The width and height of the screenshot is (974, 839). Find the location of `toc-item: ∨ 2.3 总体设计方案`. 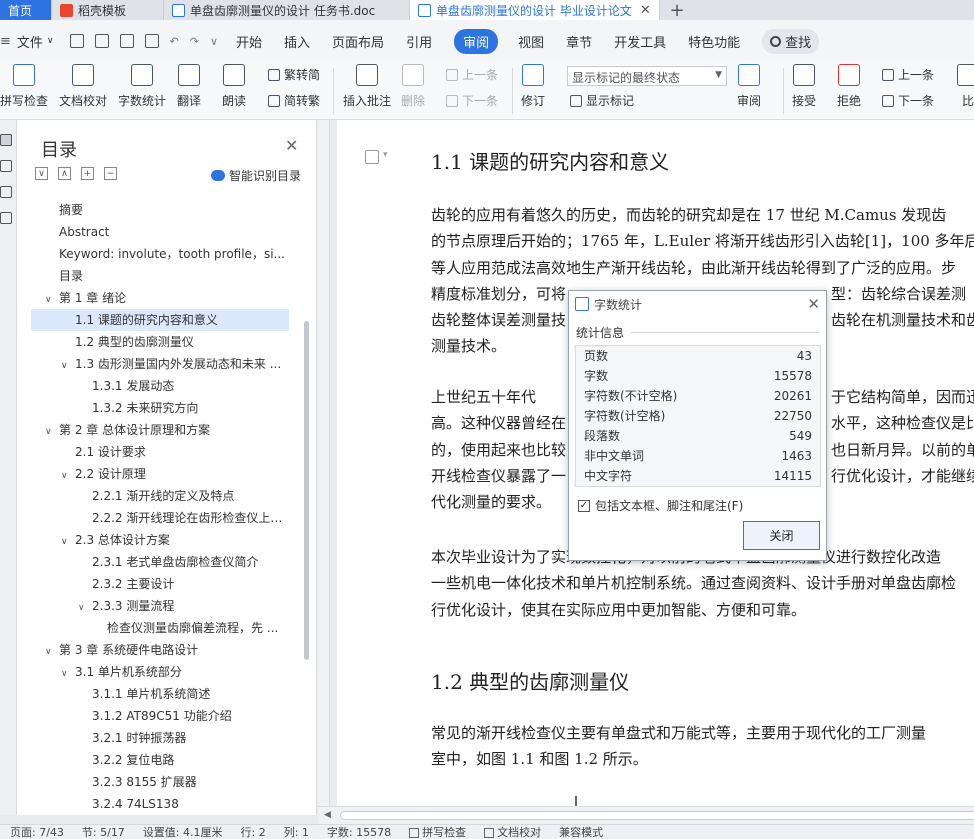

toc-item: ∨ 2.3 总体设计方案 is located at coordinates (160, 540).